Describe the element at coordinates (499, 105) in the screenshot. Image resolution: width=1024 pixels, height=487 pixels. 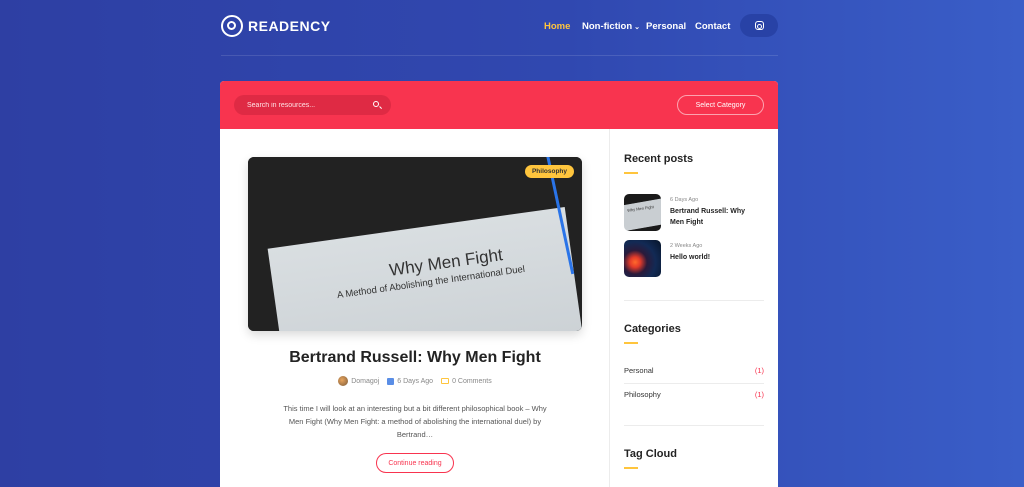
I see `search-bar-strip: Select Category` at that location.